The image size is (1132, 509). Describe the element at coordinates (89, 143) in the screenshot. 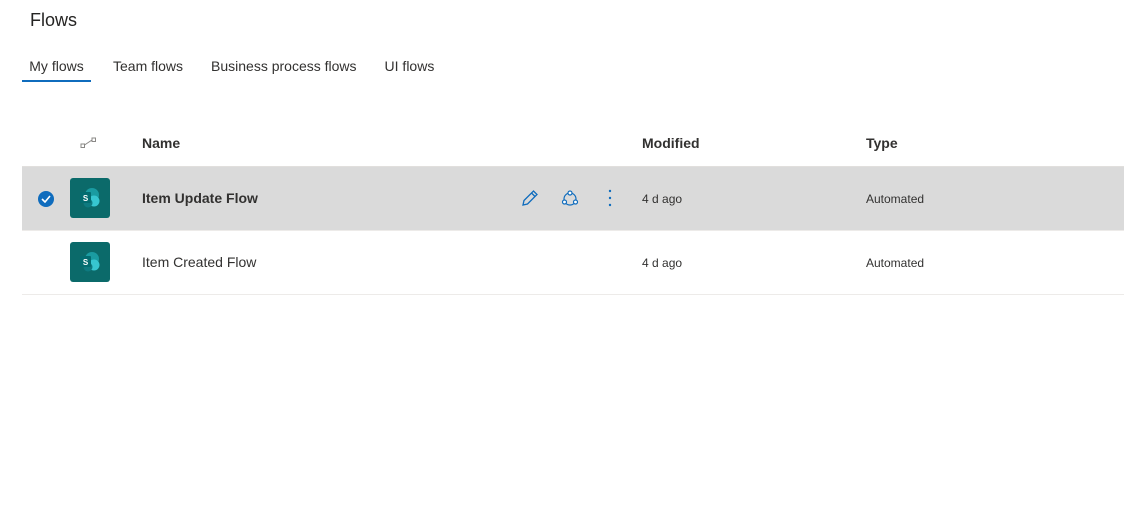

I see `flow-type-icon` at that location.